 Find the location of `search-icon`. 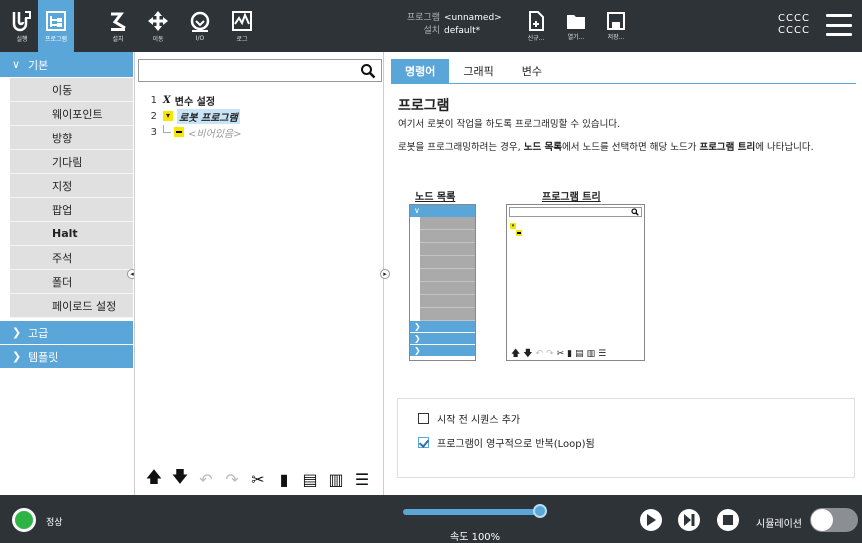

search-icon is located at coordinates (368, 71).